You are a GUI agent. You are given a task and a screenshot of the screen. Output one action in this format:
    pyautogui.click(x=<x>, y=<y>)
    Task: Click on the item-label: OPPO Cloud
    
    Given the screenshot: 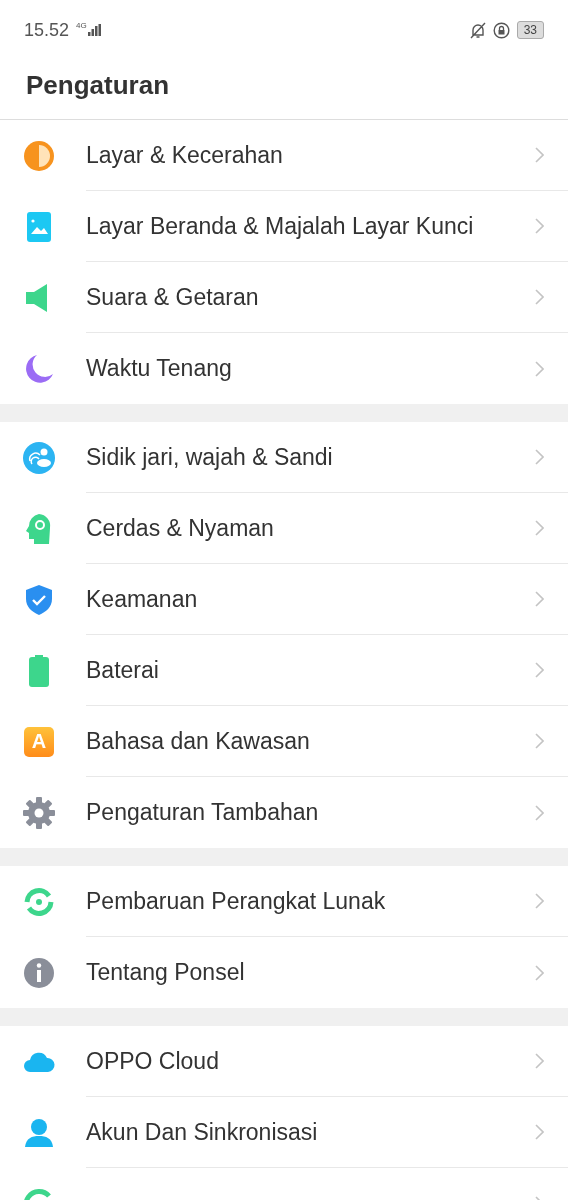 What is the action you would take?
    pyautogui.click(x=152, y=1061)
    